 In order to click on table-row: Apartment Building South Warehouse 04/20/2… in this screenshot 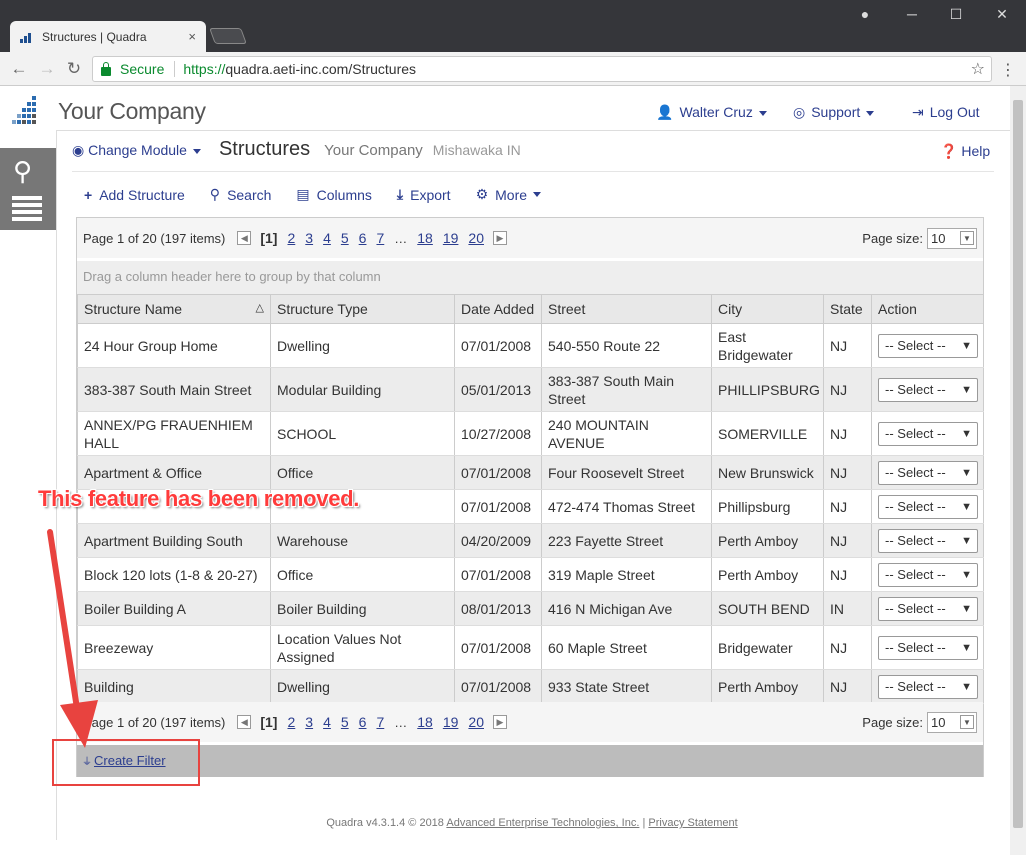, I will do `click(530, 540)`.